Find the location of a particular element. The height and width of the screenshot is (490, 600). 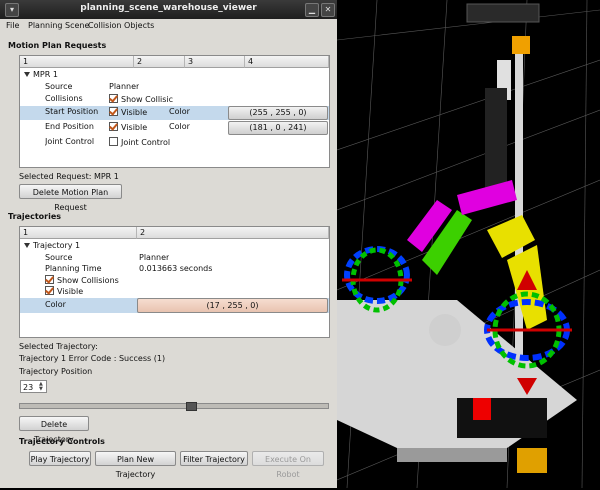

end-visible-text: Visible is located at coordinates (134, 127).